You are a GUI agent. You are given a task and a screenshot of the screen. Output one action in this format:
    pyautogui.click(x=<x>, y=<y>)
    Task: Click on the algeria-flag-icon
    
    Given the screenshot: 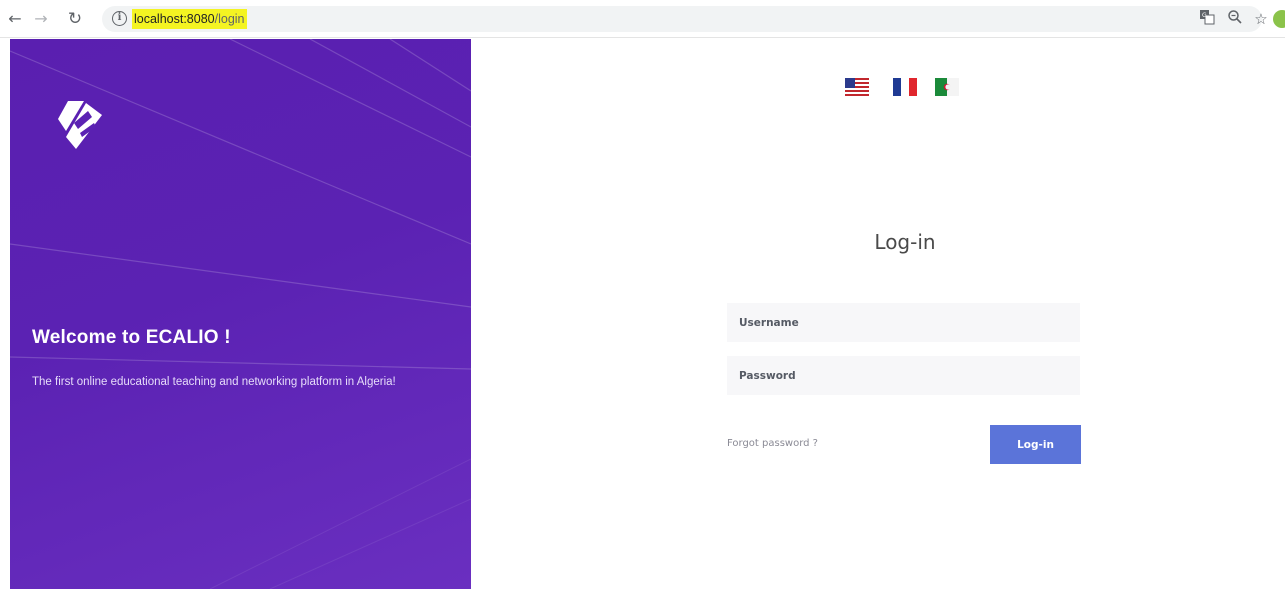 What is the action you would take?
    pyautogui.click(x=947, y=87)
    